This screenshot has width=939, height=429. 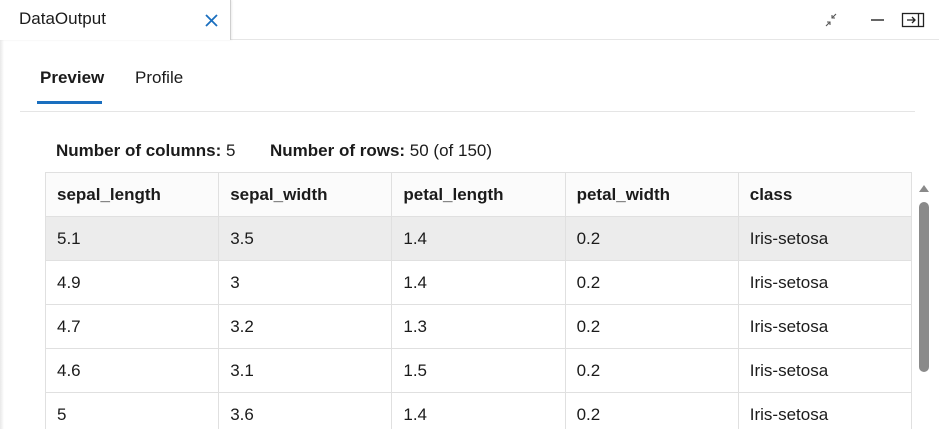 What do you see at coordinates (924, 186) in the screenshot?
I see `scroll-up-arrow-icon` at bounding box center [924, 186].